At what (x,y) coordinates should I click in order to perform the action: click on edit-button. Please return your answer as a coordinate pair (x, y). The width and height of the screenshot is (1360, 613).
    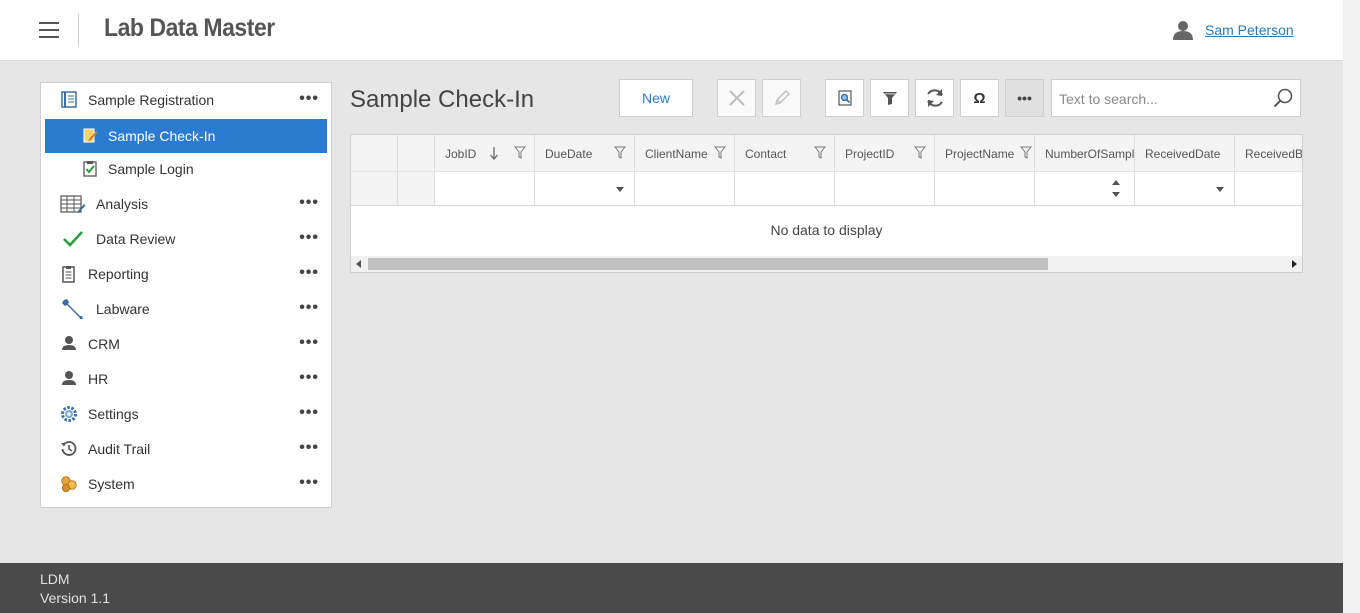
    Looking at the image, I should click on (781, 98).